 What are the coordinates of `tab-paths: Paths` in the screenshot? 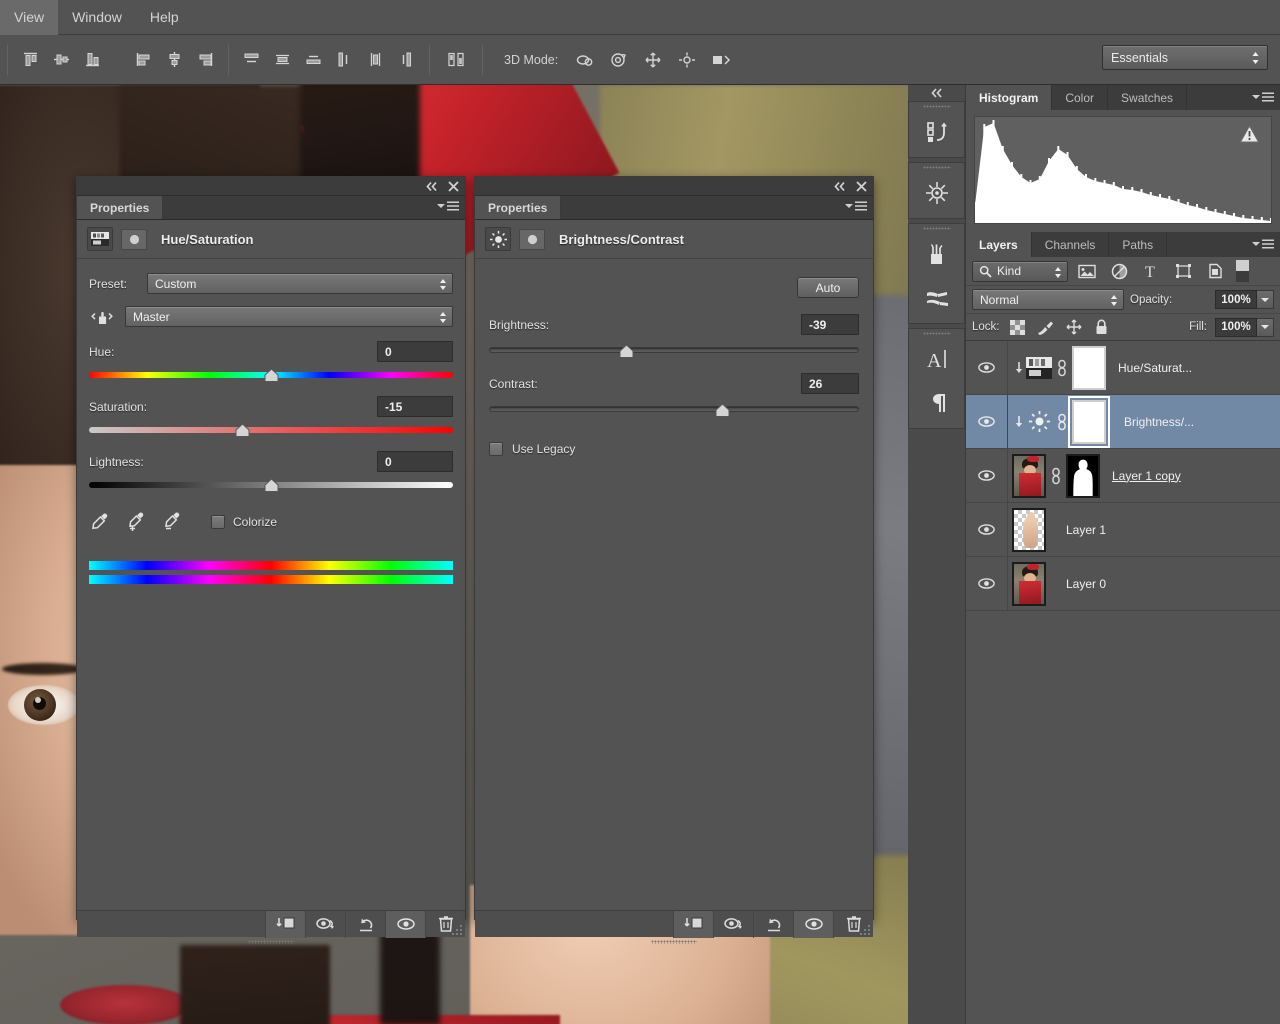 It's located at (1138, 244).